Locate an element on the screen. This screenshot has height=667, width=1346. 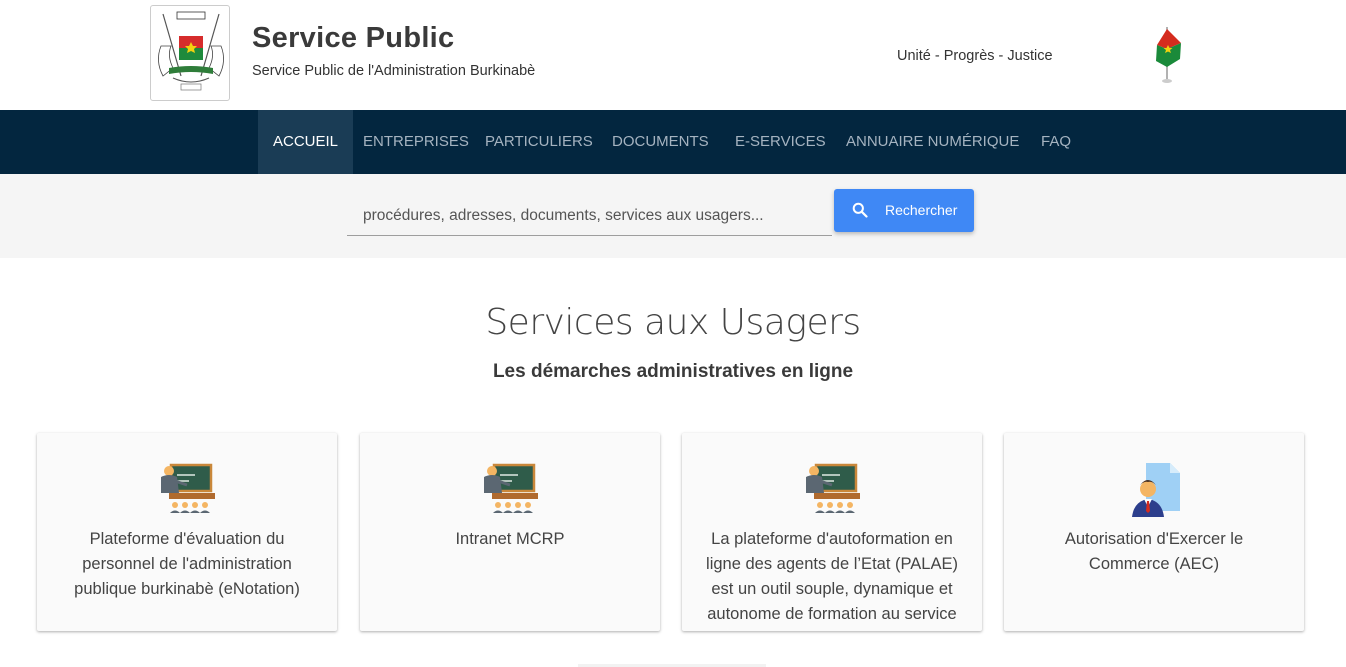
burkina-flag-icon is located at coordinates (1168, 55).